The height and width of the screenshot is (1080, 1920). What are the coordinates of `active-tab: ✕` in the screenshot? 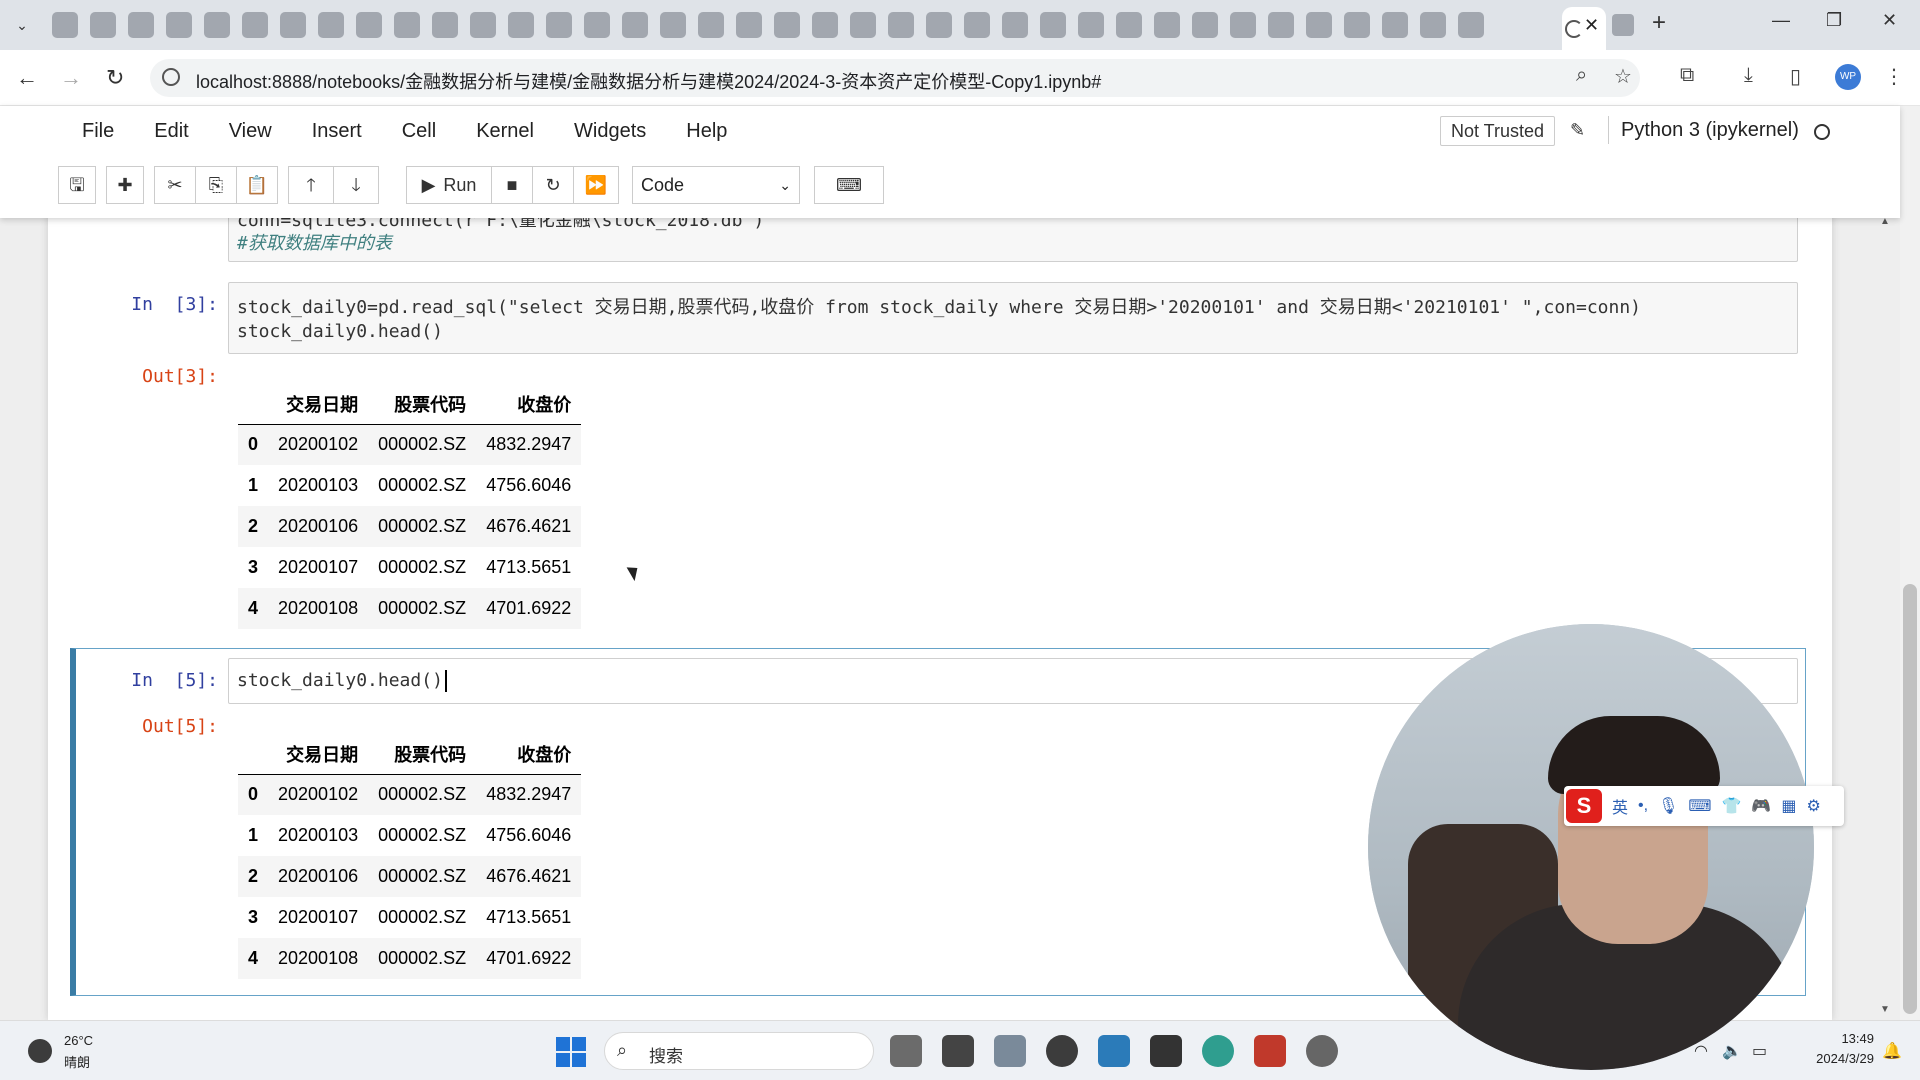 It's located at (1584, 28).